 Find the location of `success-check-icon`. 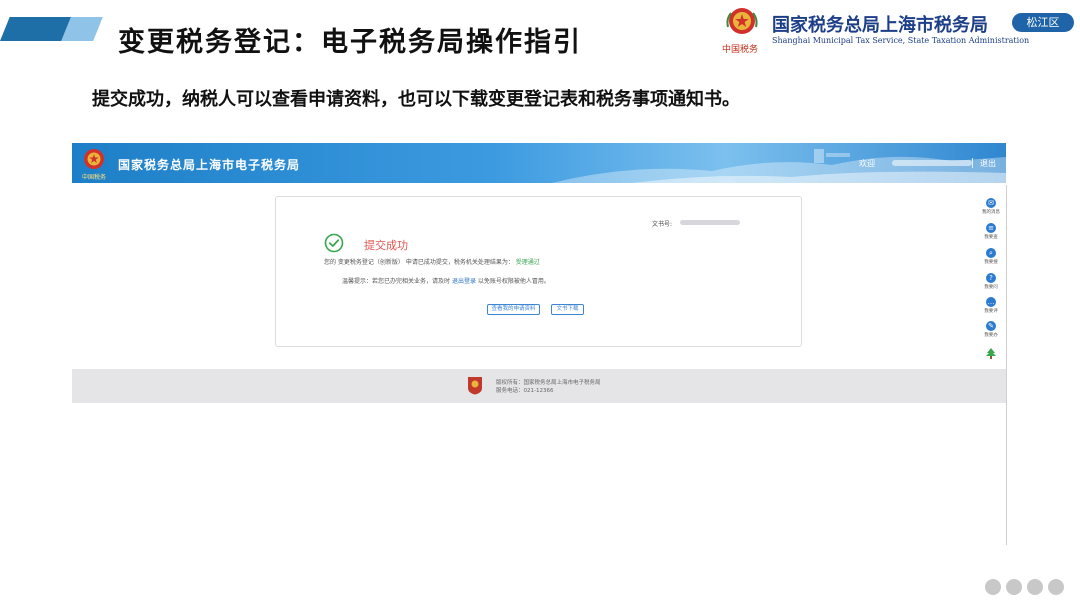

success-check-icon is located at coordinates (334, 243).